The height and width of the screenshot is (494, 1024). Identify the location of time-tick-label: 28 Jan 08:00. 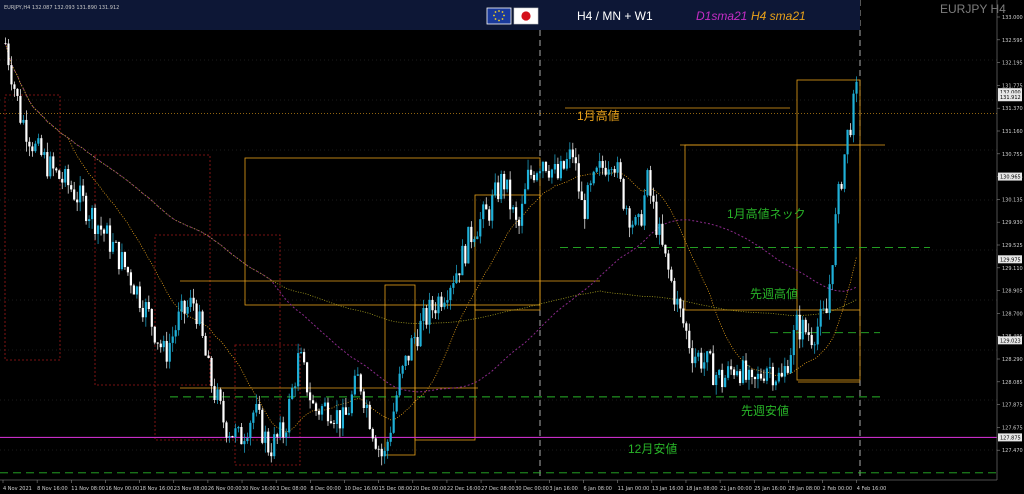
(804, 489).